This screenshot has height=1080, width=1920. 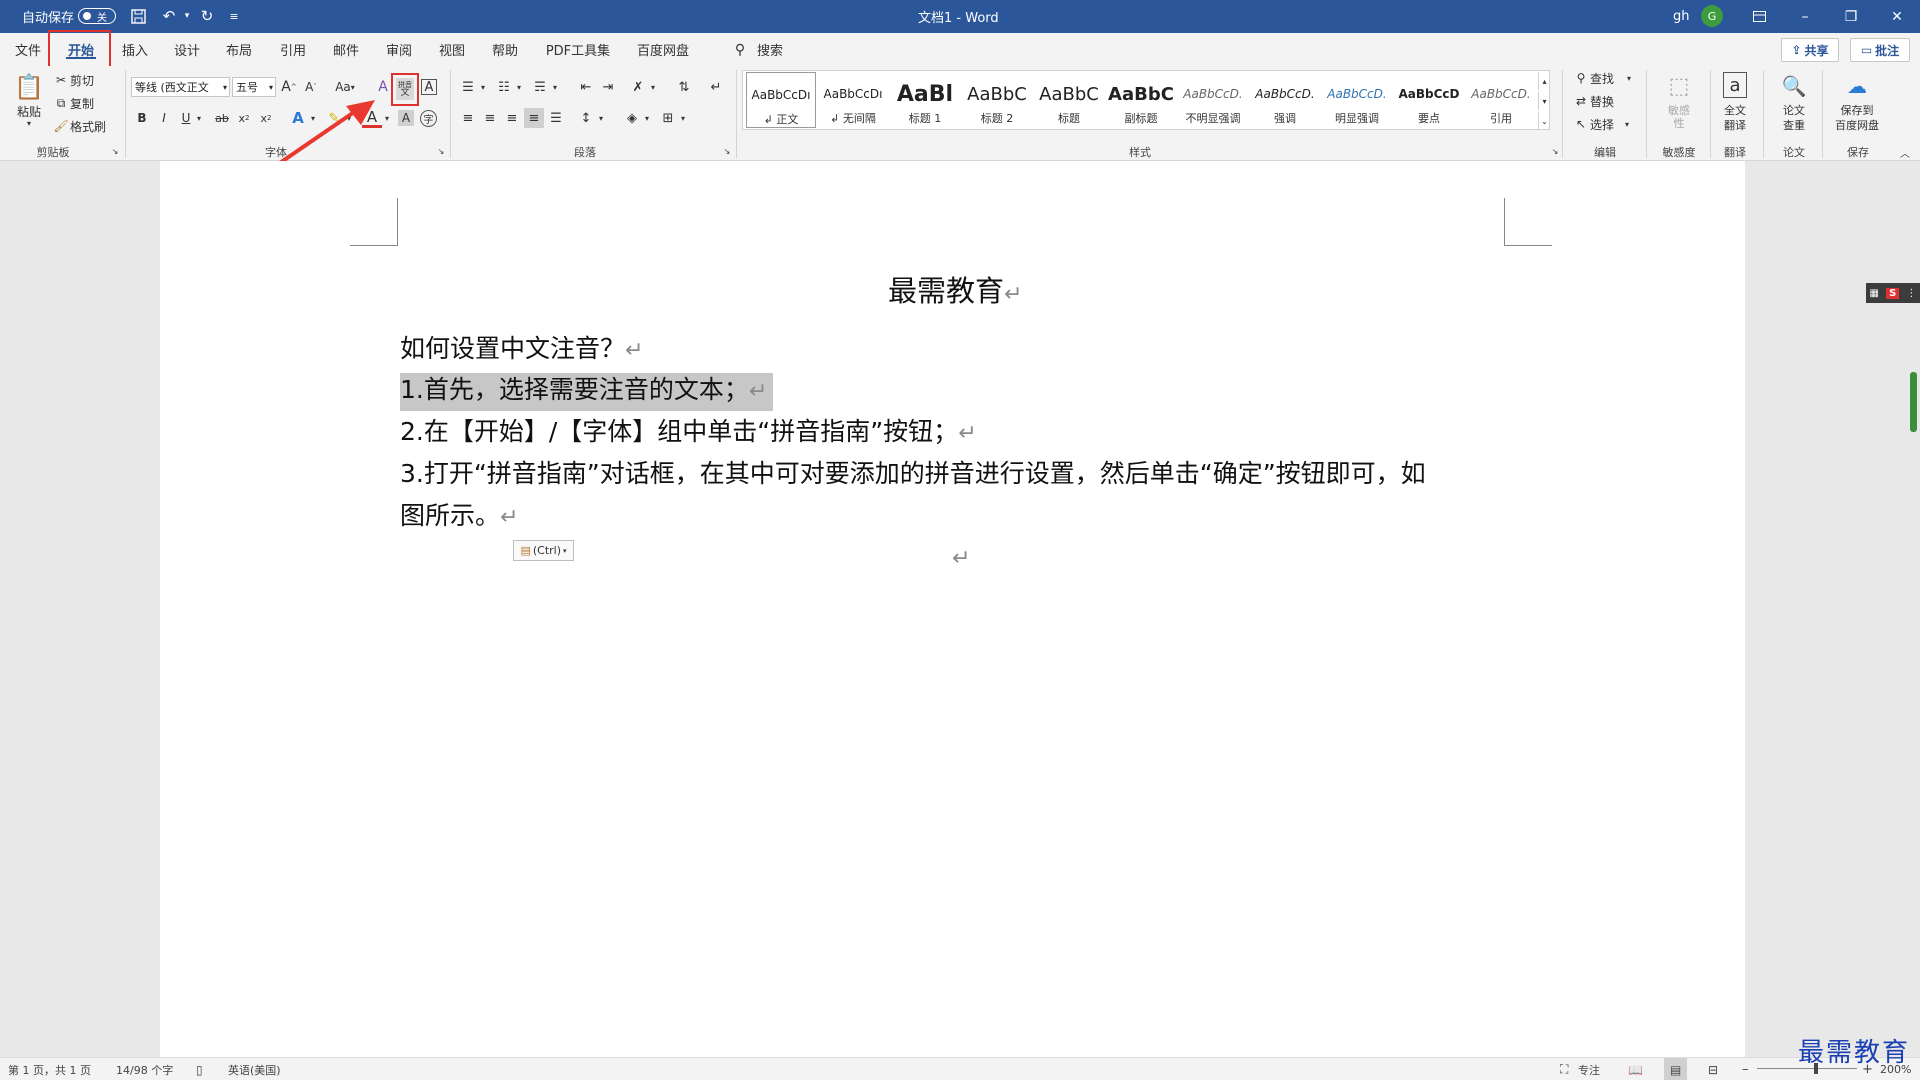 I want to click on proofing-icon: ▯, so click(x=199, y=1069).